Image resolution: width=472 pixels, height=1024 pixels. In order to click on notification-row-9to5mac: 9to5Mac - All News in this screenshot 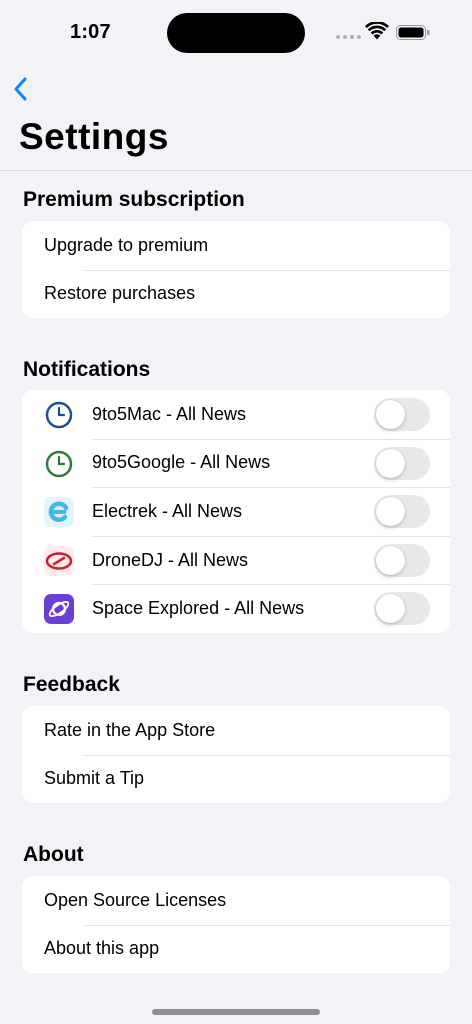, I will do `click(236, 414)`.